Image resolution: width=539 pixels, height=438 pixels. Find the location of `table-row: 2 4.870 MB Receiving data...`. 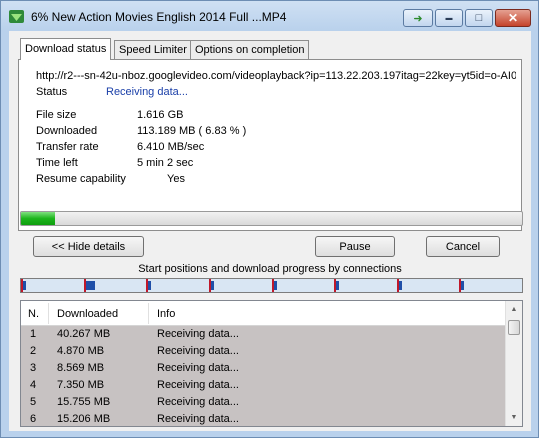

table-row: 2 4.870 MB Receiving data... is located at coordinates (264, 351).